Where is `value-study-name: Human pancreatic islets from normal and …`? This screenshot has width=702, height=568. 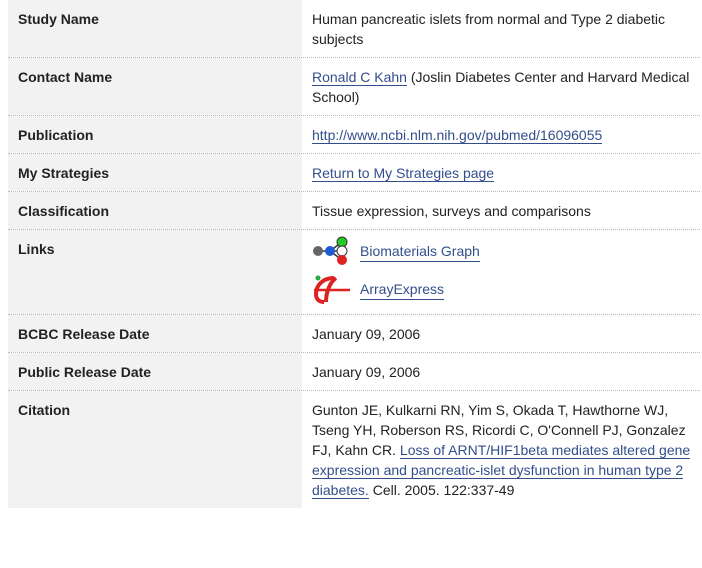
value-study-name: Human pancreatic islets from normal and … is located at coordinates (489, 29).